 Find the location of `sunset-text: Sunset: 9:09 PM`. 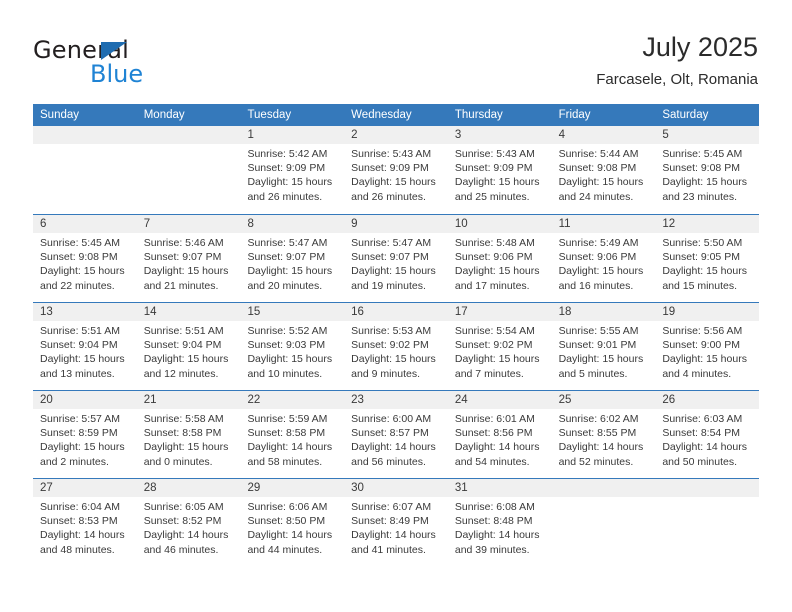

sunset-text: Sunset: 9:09 PM is located at coordinates (286, 168).